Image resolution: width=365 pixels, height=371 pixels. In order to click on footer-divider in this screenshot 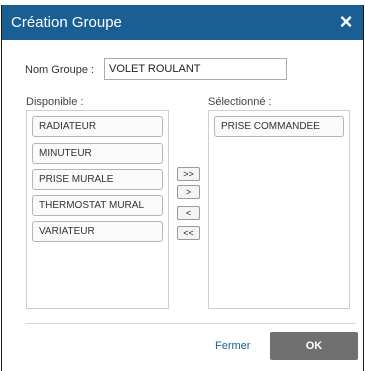, I will do `click(191, 323)`.